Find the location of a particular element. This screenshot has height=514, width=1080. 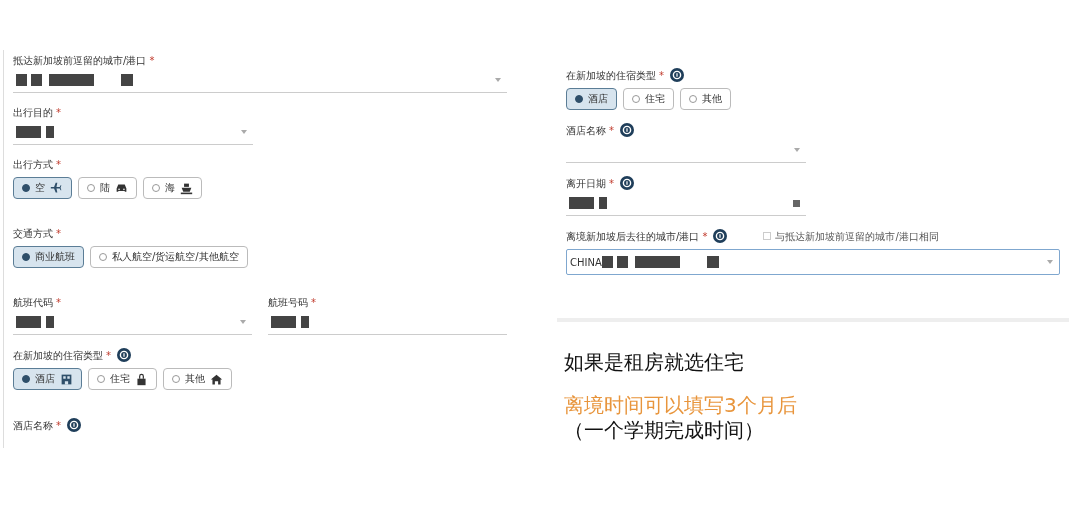

checkbox-label: 与抵达新加坡前逗留的城市/港口相同 is located at coordinates (857, 236).